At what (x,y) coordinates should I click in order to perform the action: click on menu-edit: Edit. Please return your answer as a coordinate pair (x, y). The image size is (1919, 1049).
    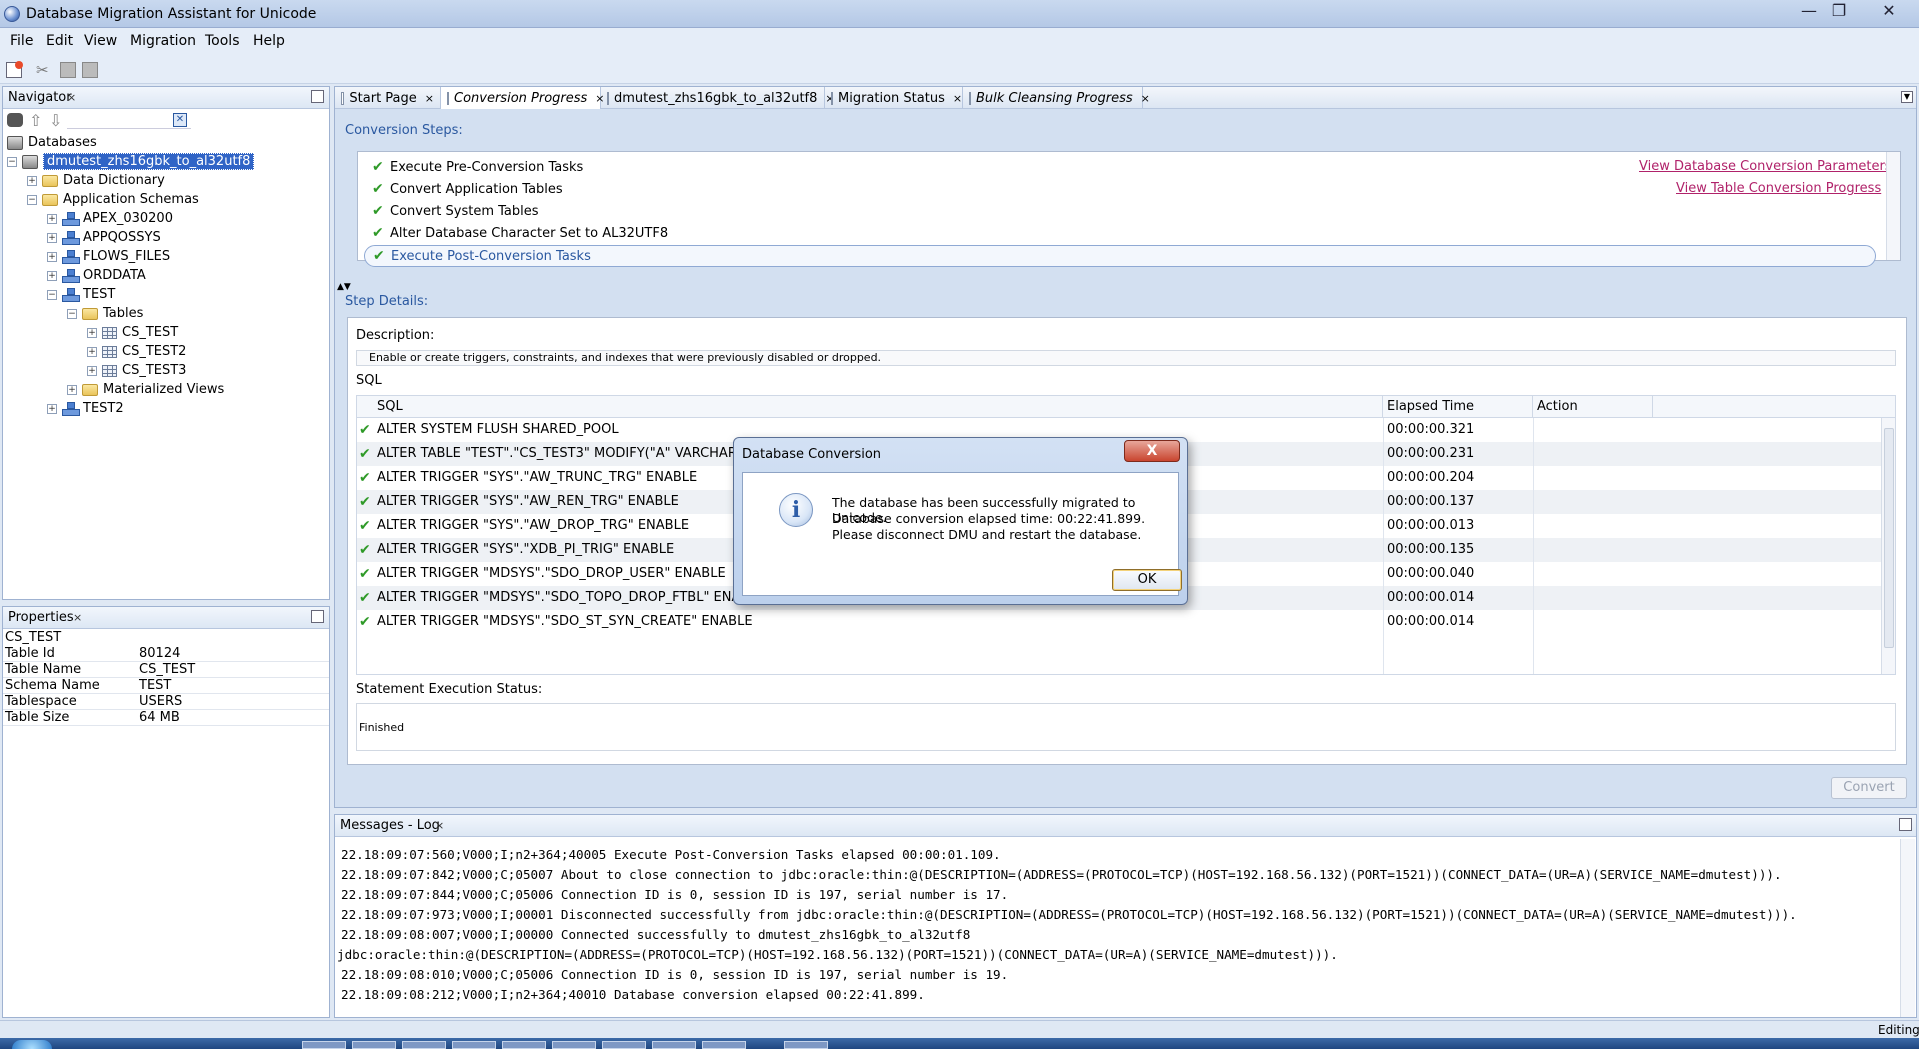
    Looking at the image, I should click on (59, 41).